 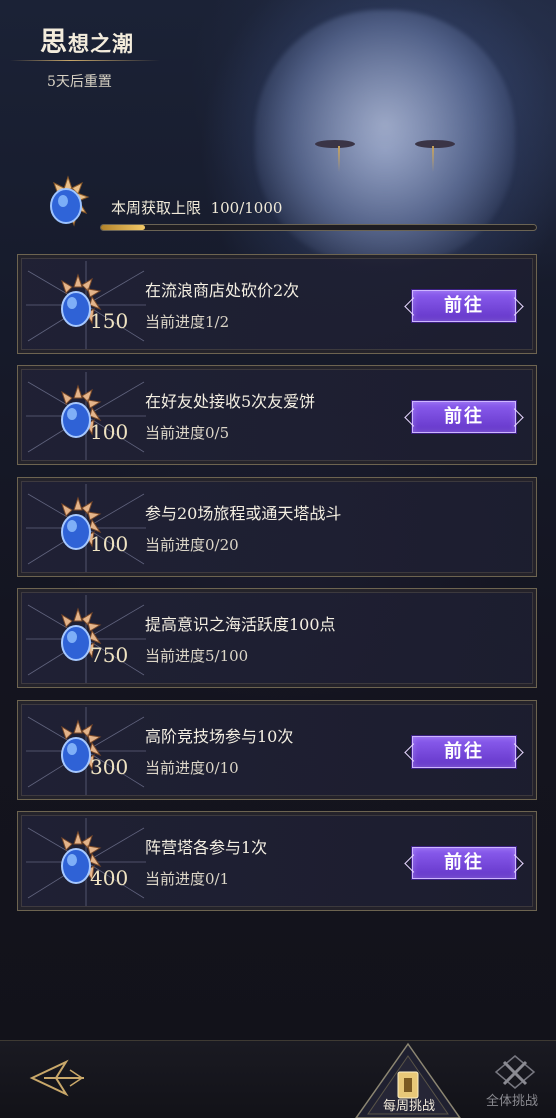 What do you see at coordinates (318, 227) in the screenshot?
I see `weekly-limit-progress-bar` at bounding box center [318, 227].